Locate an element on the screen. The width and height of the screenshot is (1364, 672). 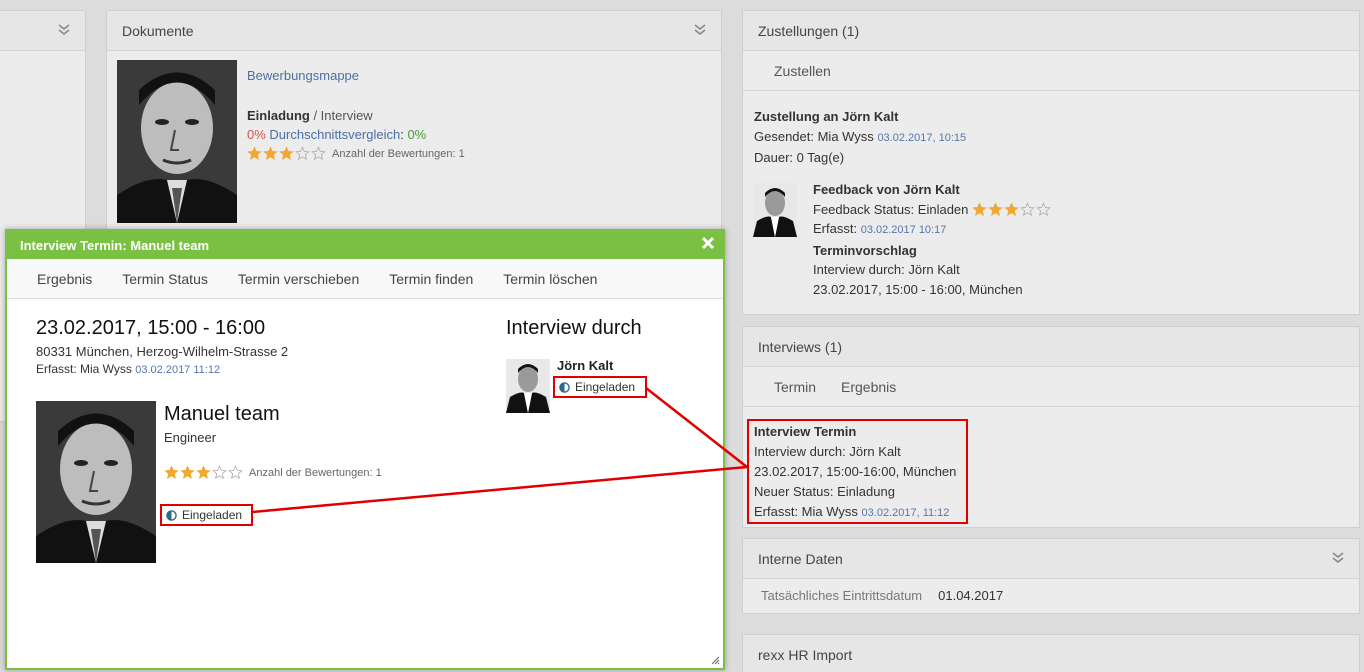
rexx-import-panel: rexx HR Import is located at coordinates (1051, 653).